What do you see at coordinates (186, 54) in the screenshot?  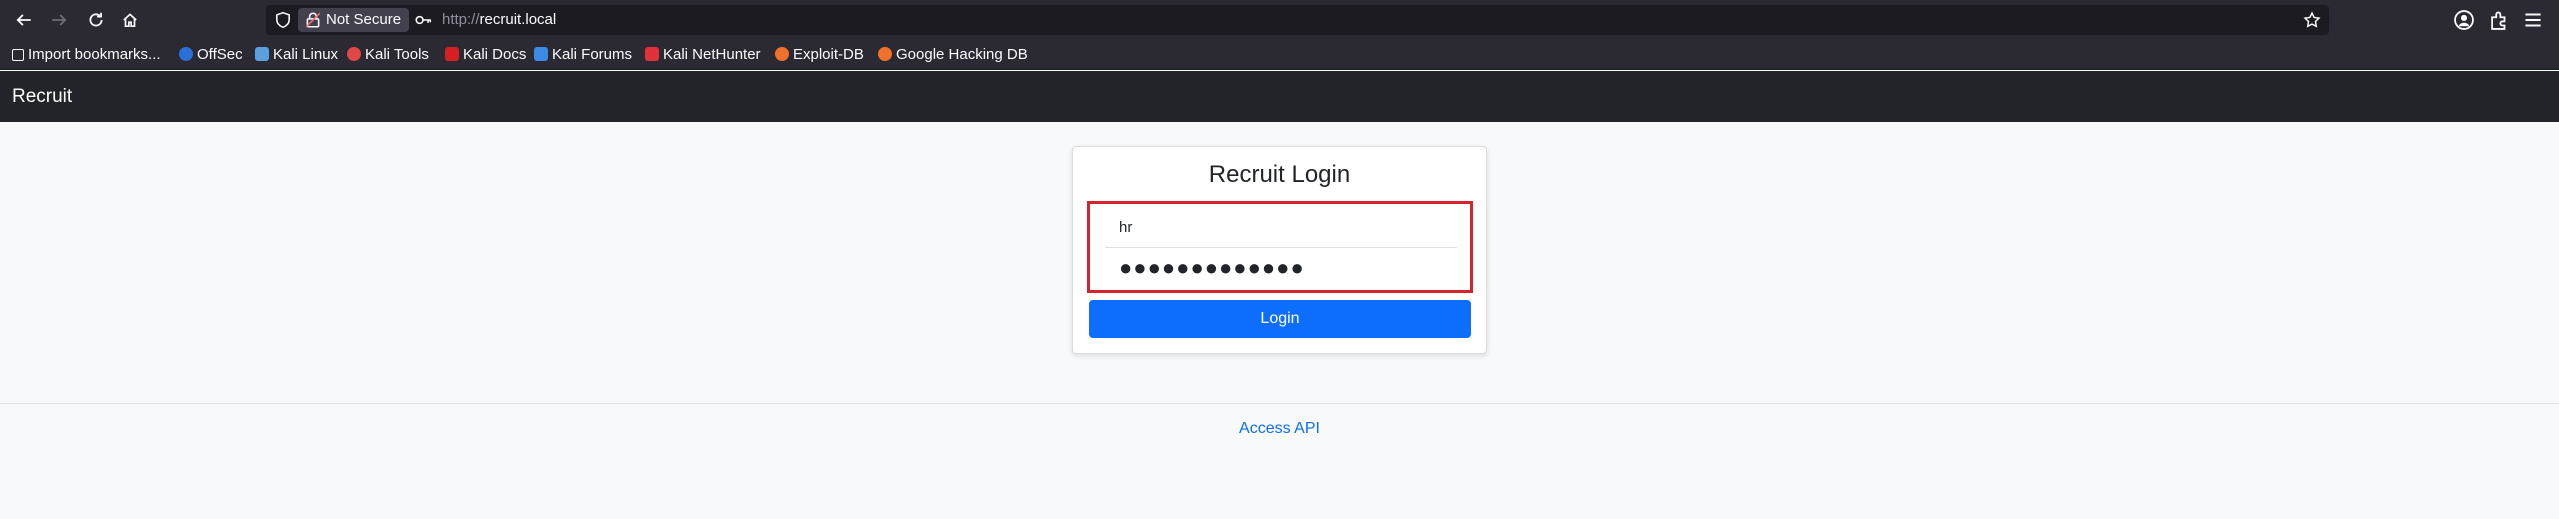 I see `offsec-icon` at bounding box center [186, 54].